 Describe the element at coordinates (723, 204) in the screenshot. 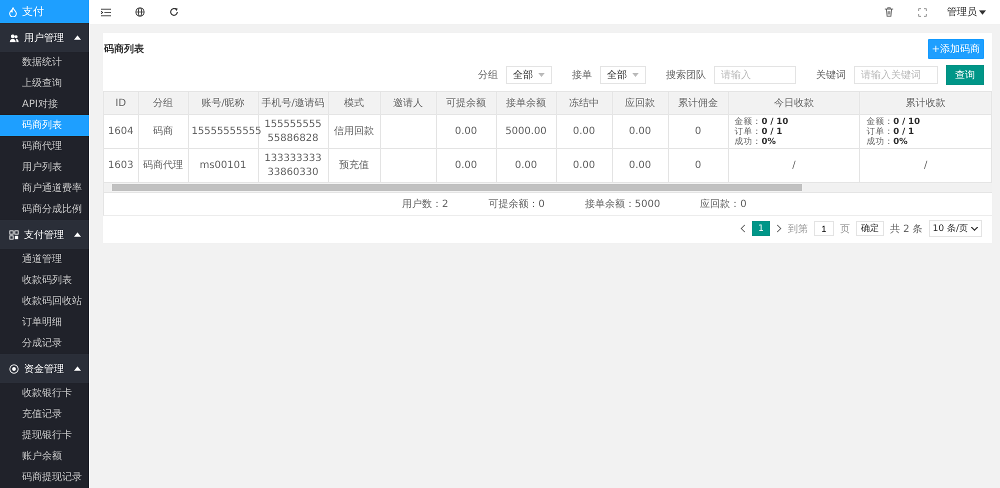

I see `summary-text: 应回款：0` at that location.